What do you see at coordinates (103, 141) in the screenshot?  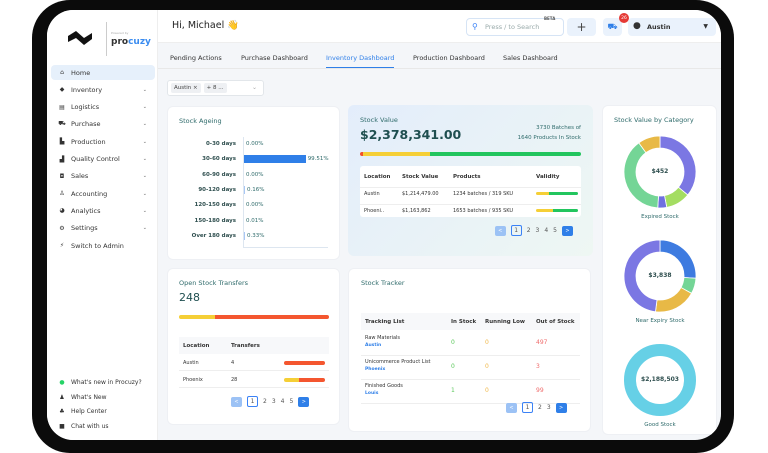 I see `sidebar-item-production: ▙ Production ⌄` at bounding box center [103, 141].